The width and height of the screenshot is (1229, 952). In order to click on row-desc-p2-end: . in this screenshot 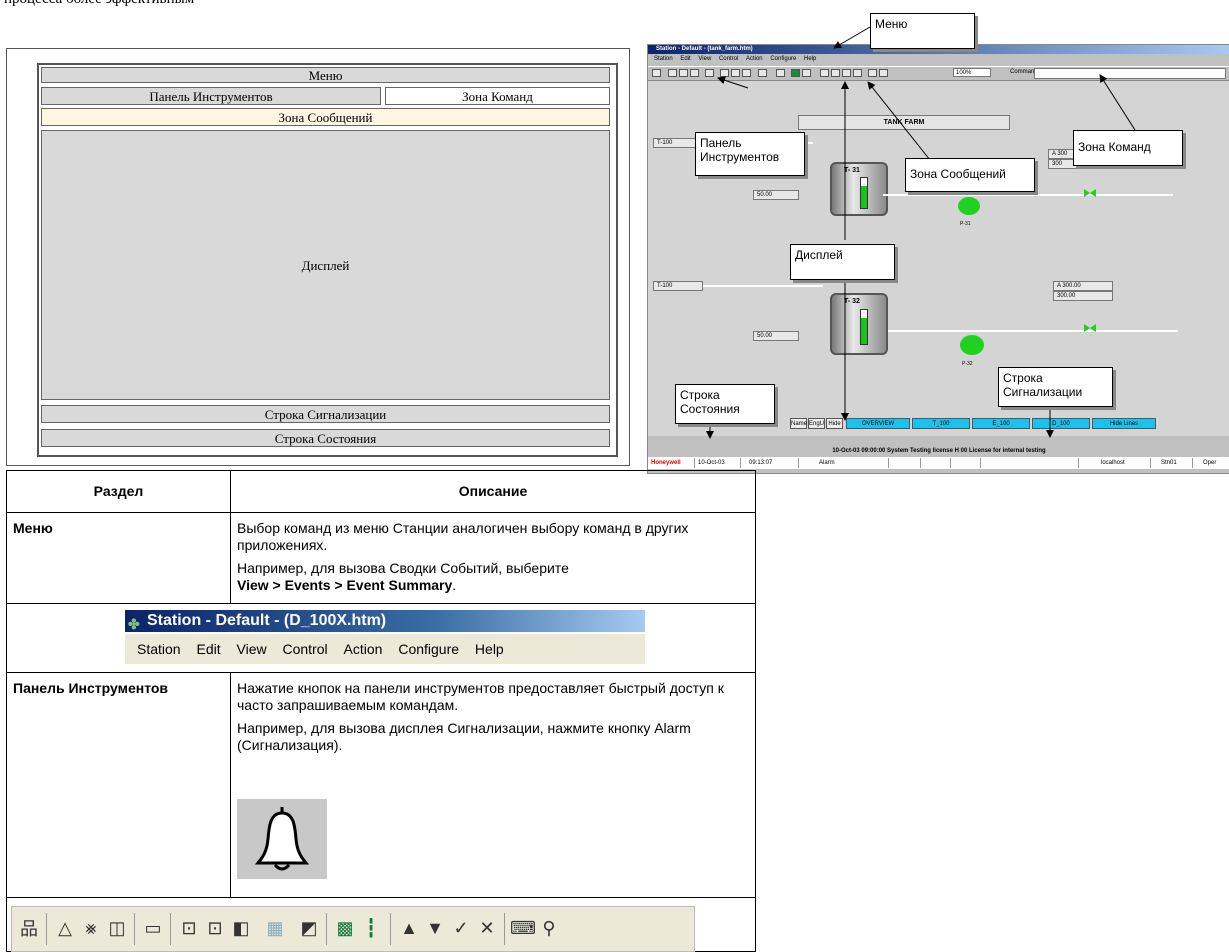, I will do `click(454, 585)`.